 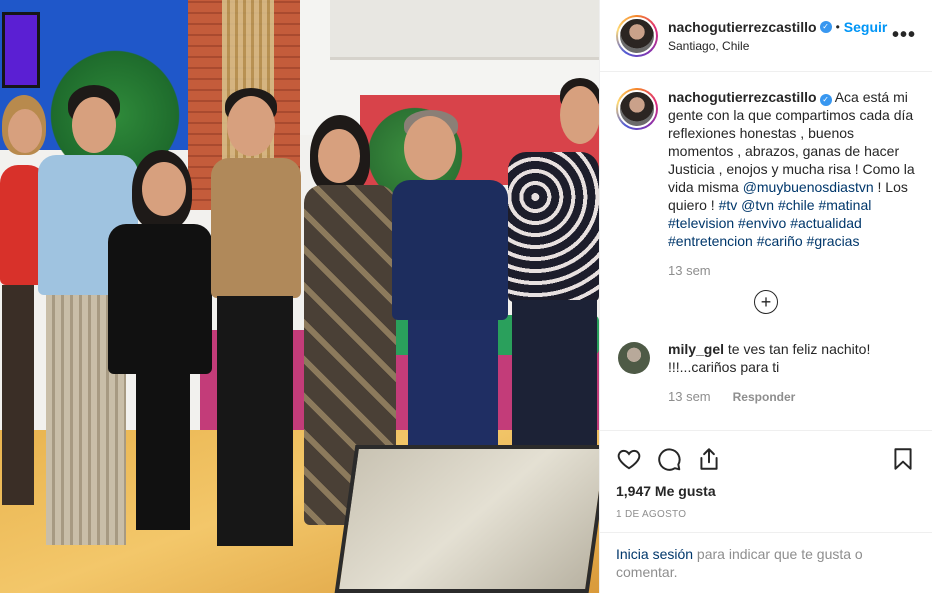 What do you see at coordinates (766, 459) in the screenshot?
I see `action-icons` at bounding box center [766, 459].